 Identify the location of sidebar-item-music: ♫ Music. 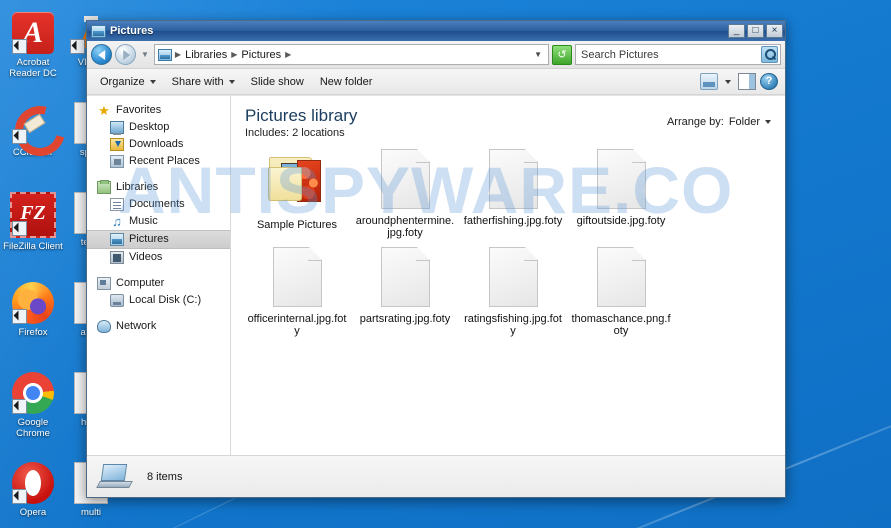
(158, 221).